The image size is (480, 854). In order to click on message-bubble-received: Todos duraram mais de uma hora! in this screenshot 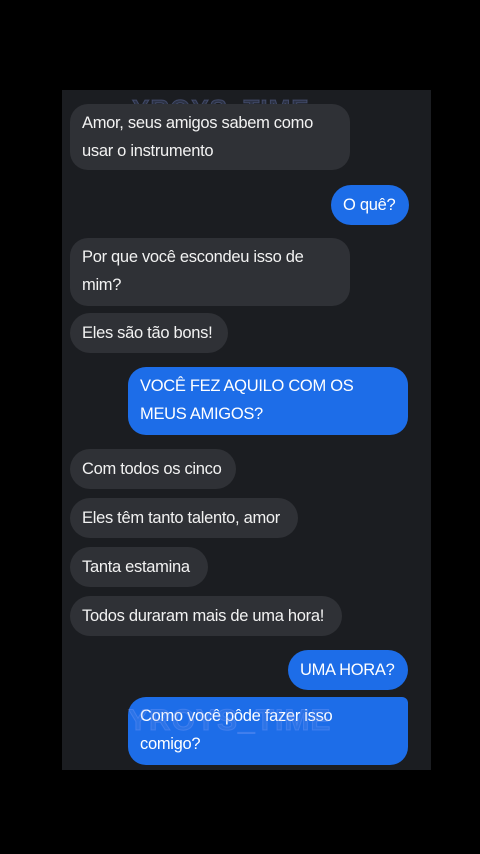, I will do `click(206, 616)`.